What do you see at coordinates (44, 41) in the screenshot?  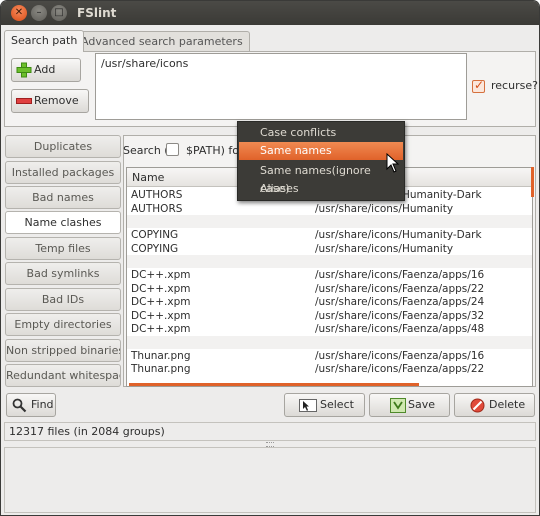 I see `tab-search-path: Search path` at bounding box center [44, 41].